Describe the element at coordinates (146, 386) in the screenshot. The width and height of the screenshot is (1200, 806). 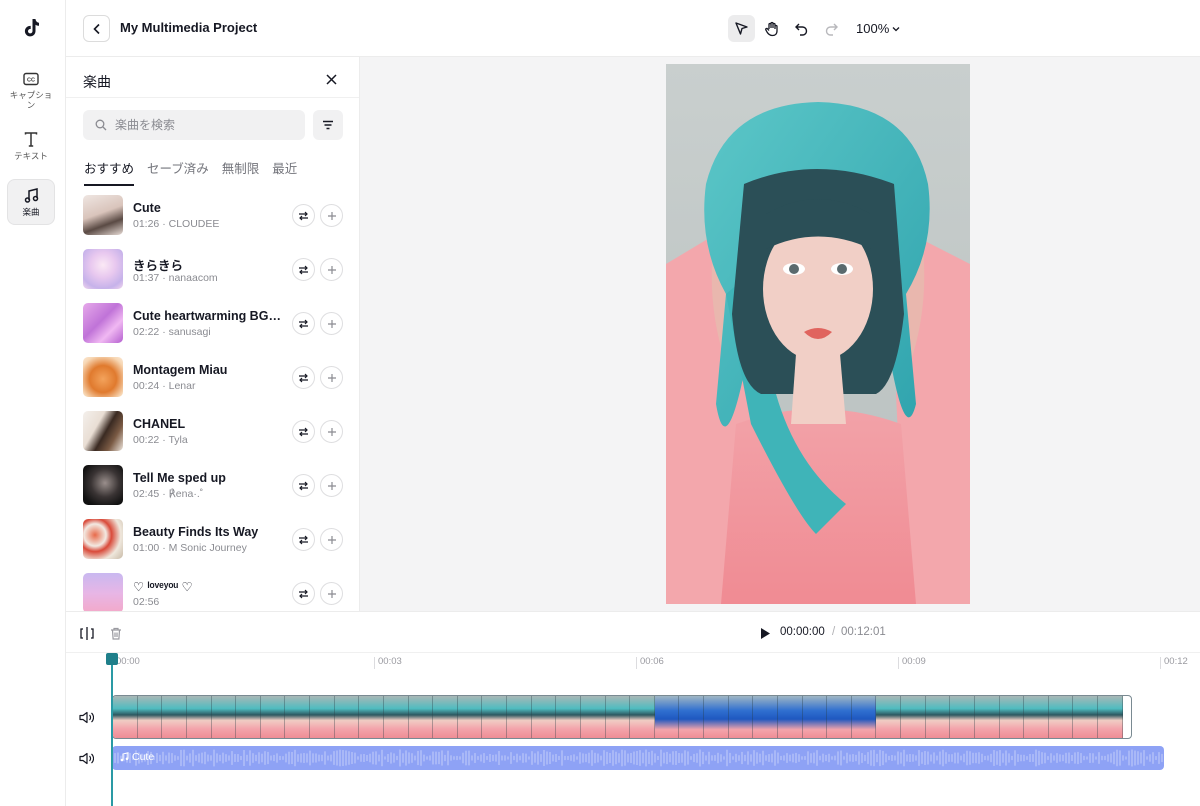
I see `track-duration: 00:24` at that location.